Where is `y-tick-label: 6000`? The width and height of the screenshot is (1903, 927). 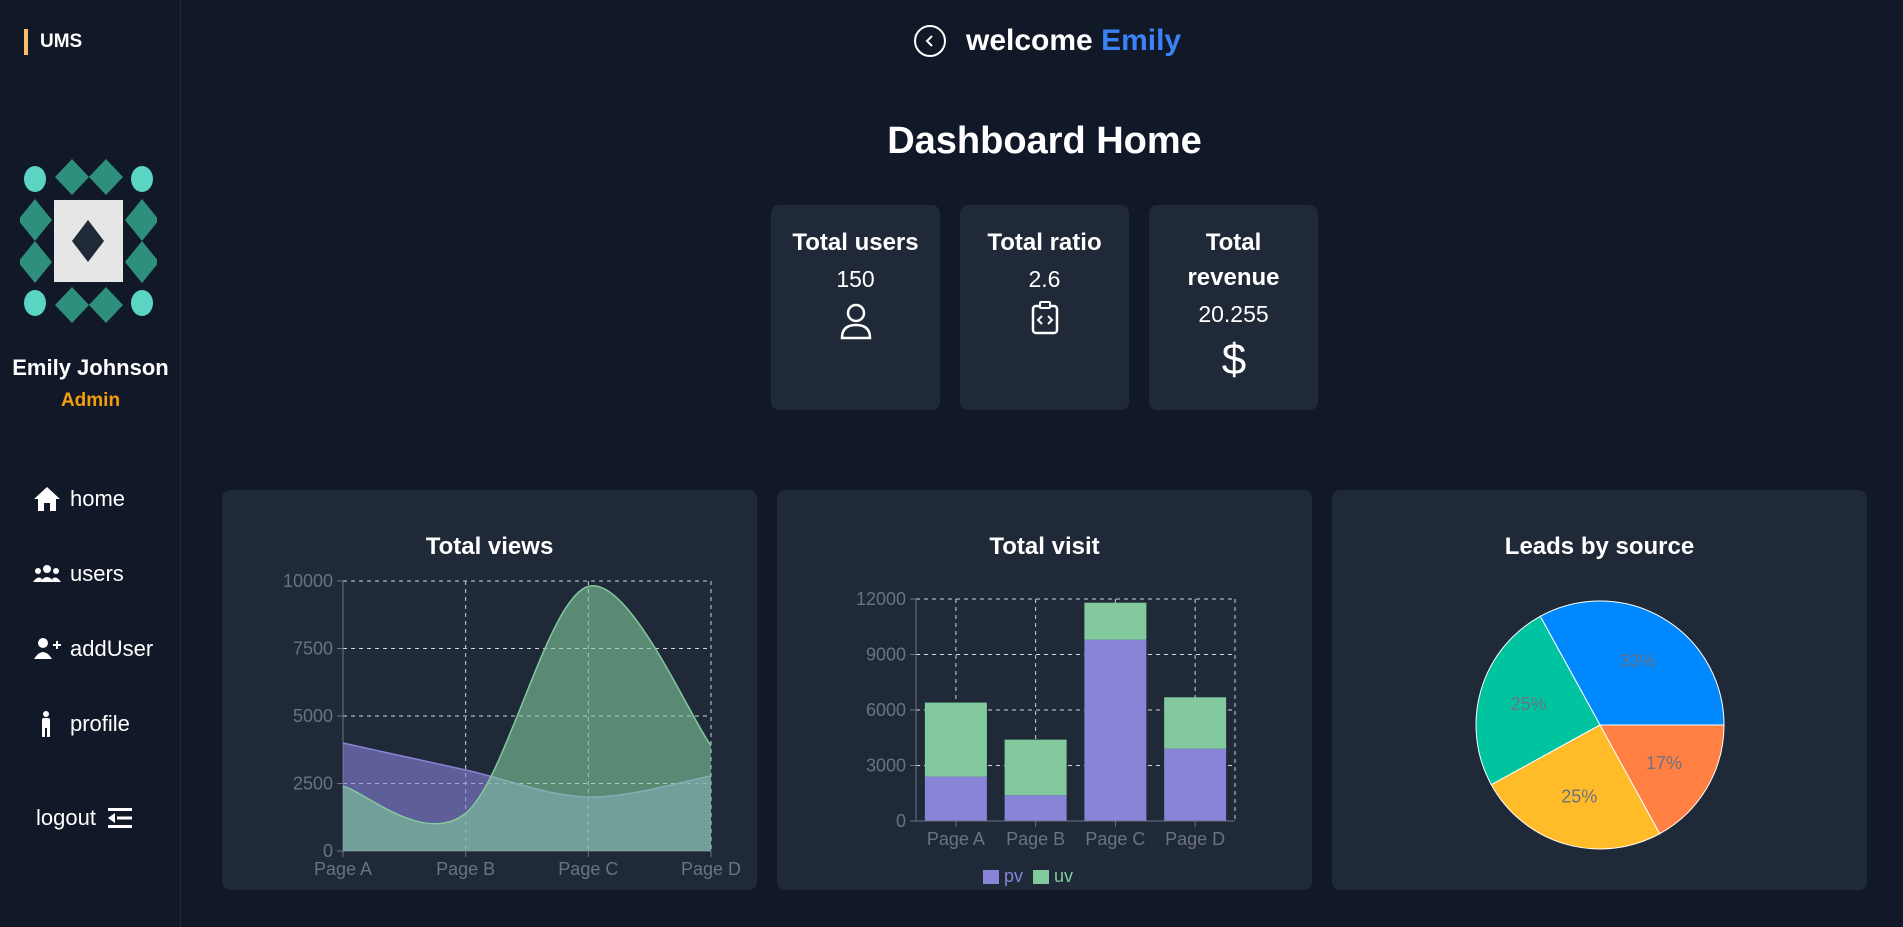 y-tick-label: 6000 is located at coordinates (886, 710).